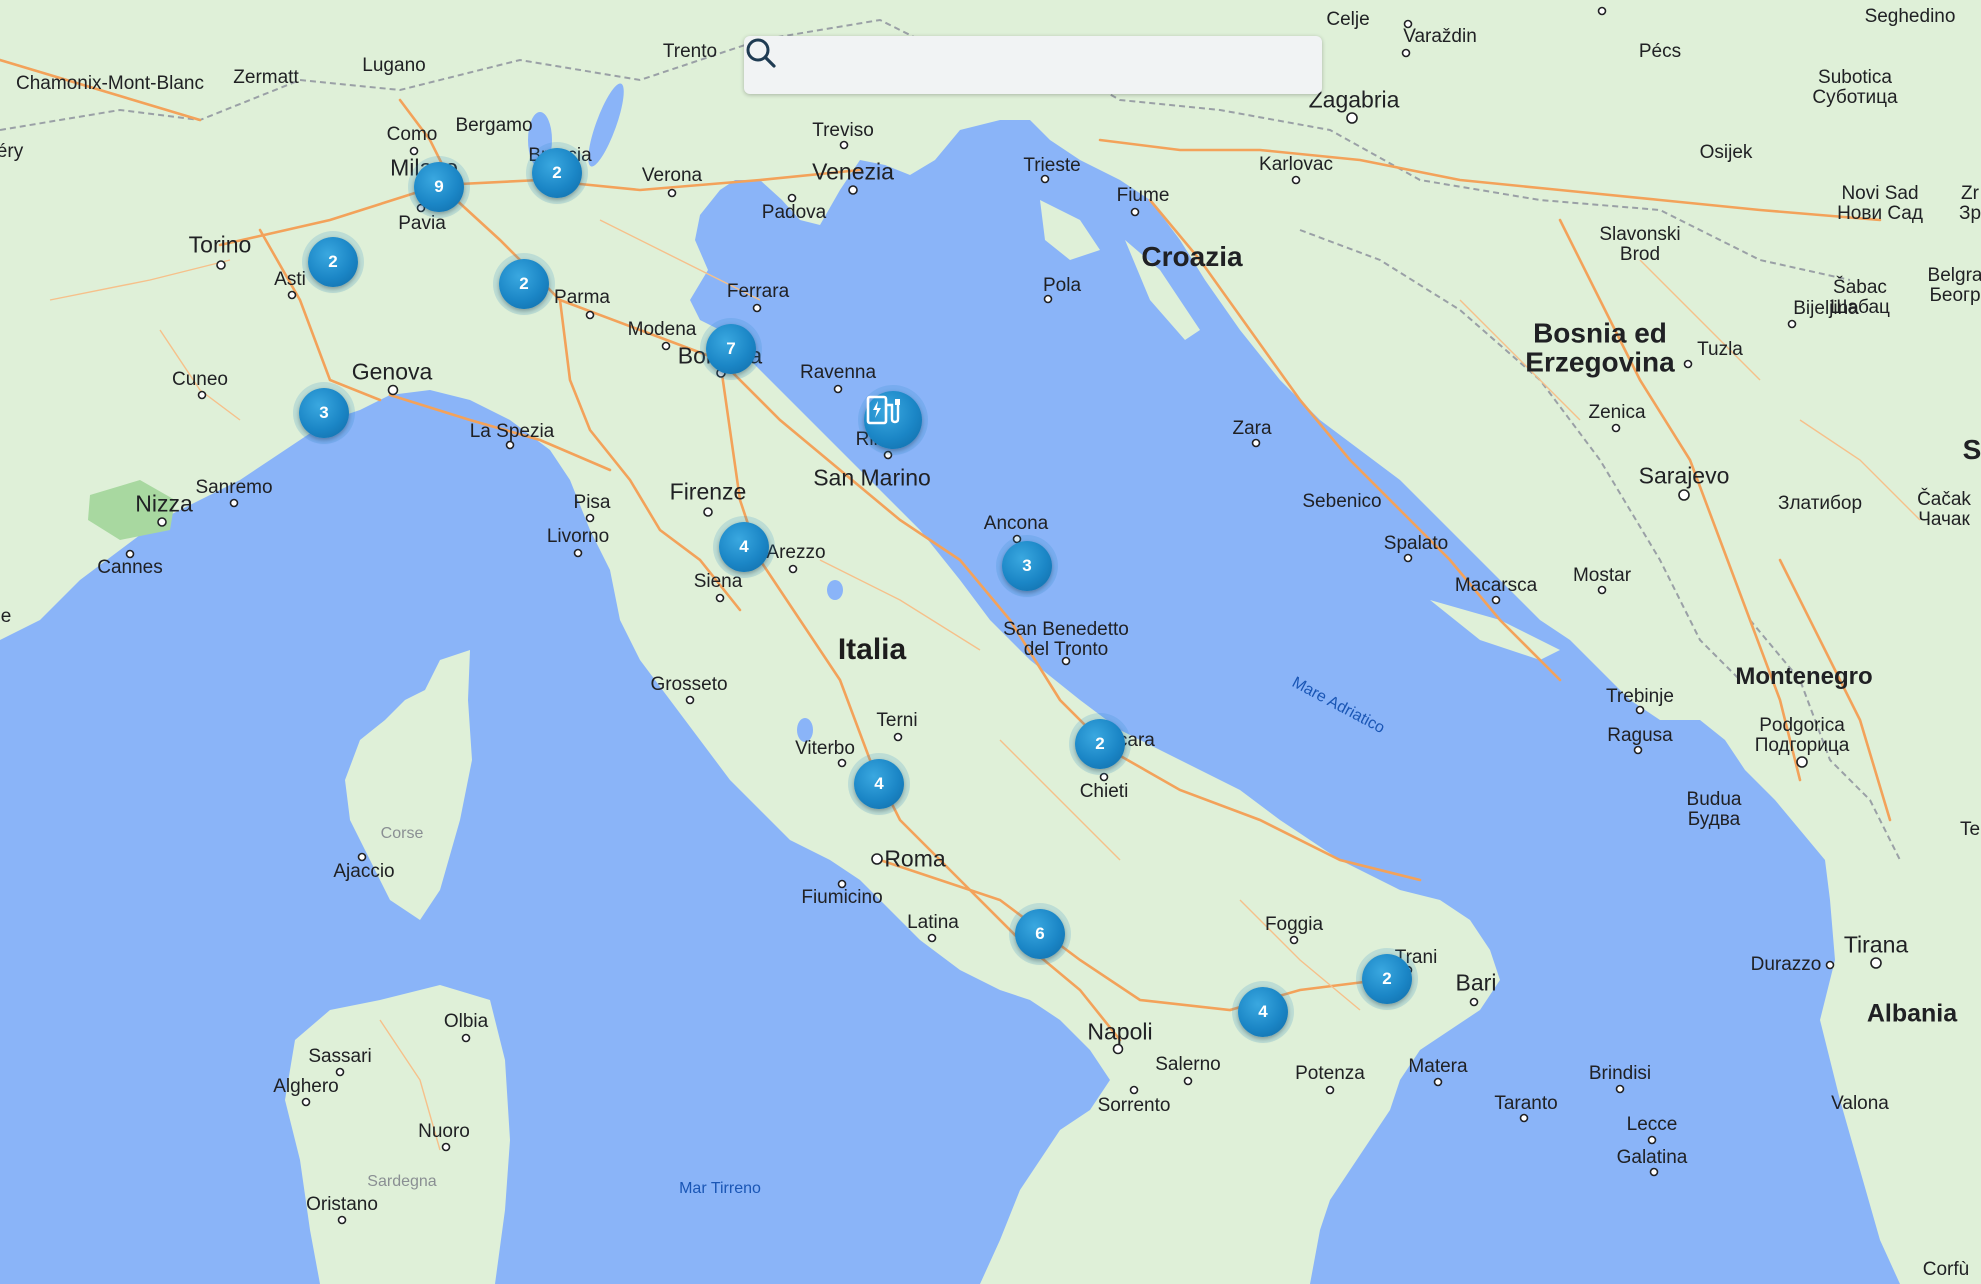  Describe the element at coordinates (130, 567) in the screenshot. I see `label-cannes: Cannes` at that location.